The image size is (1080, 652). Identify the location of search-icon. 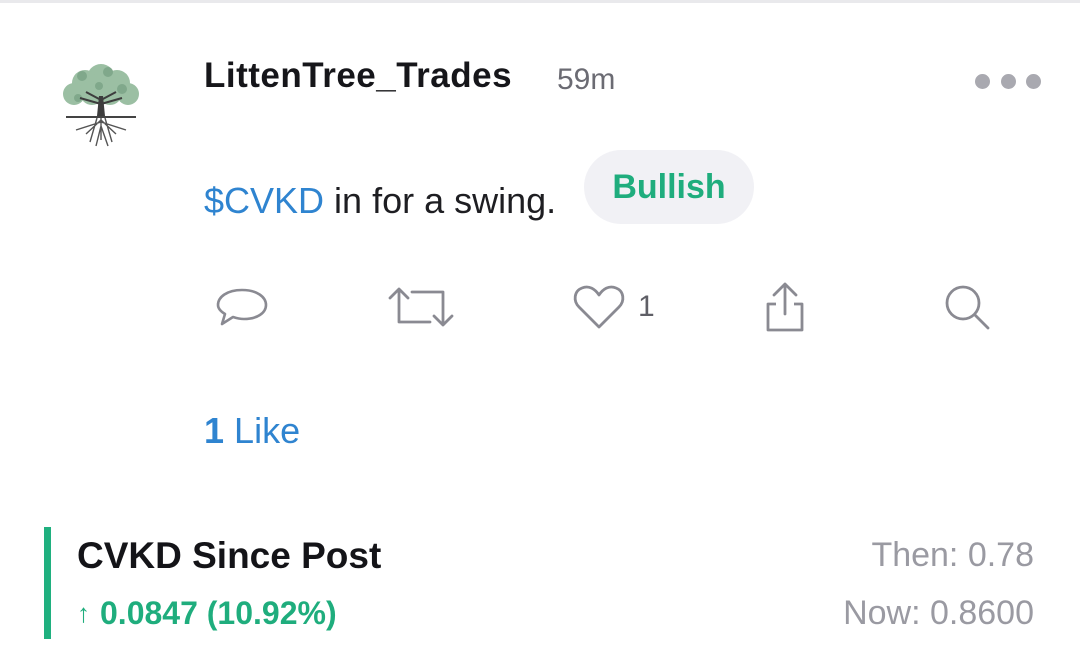
(967, 307).